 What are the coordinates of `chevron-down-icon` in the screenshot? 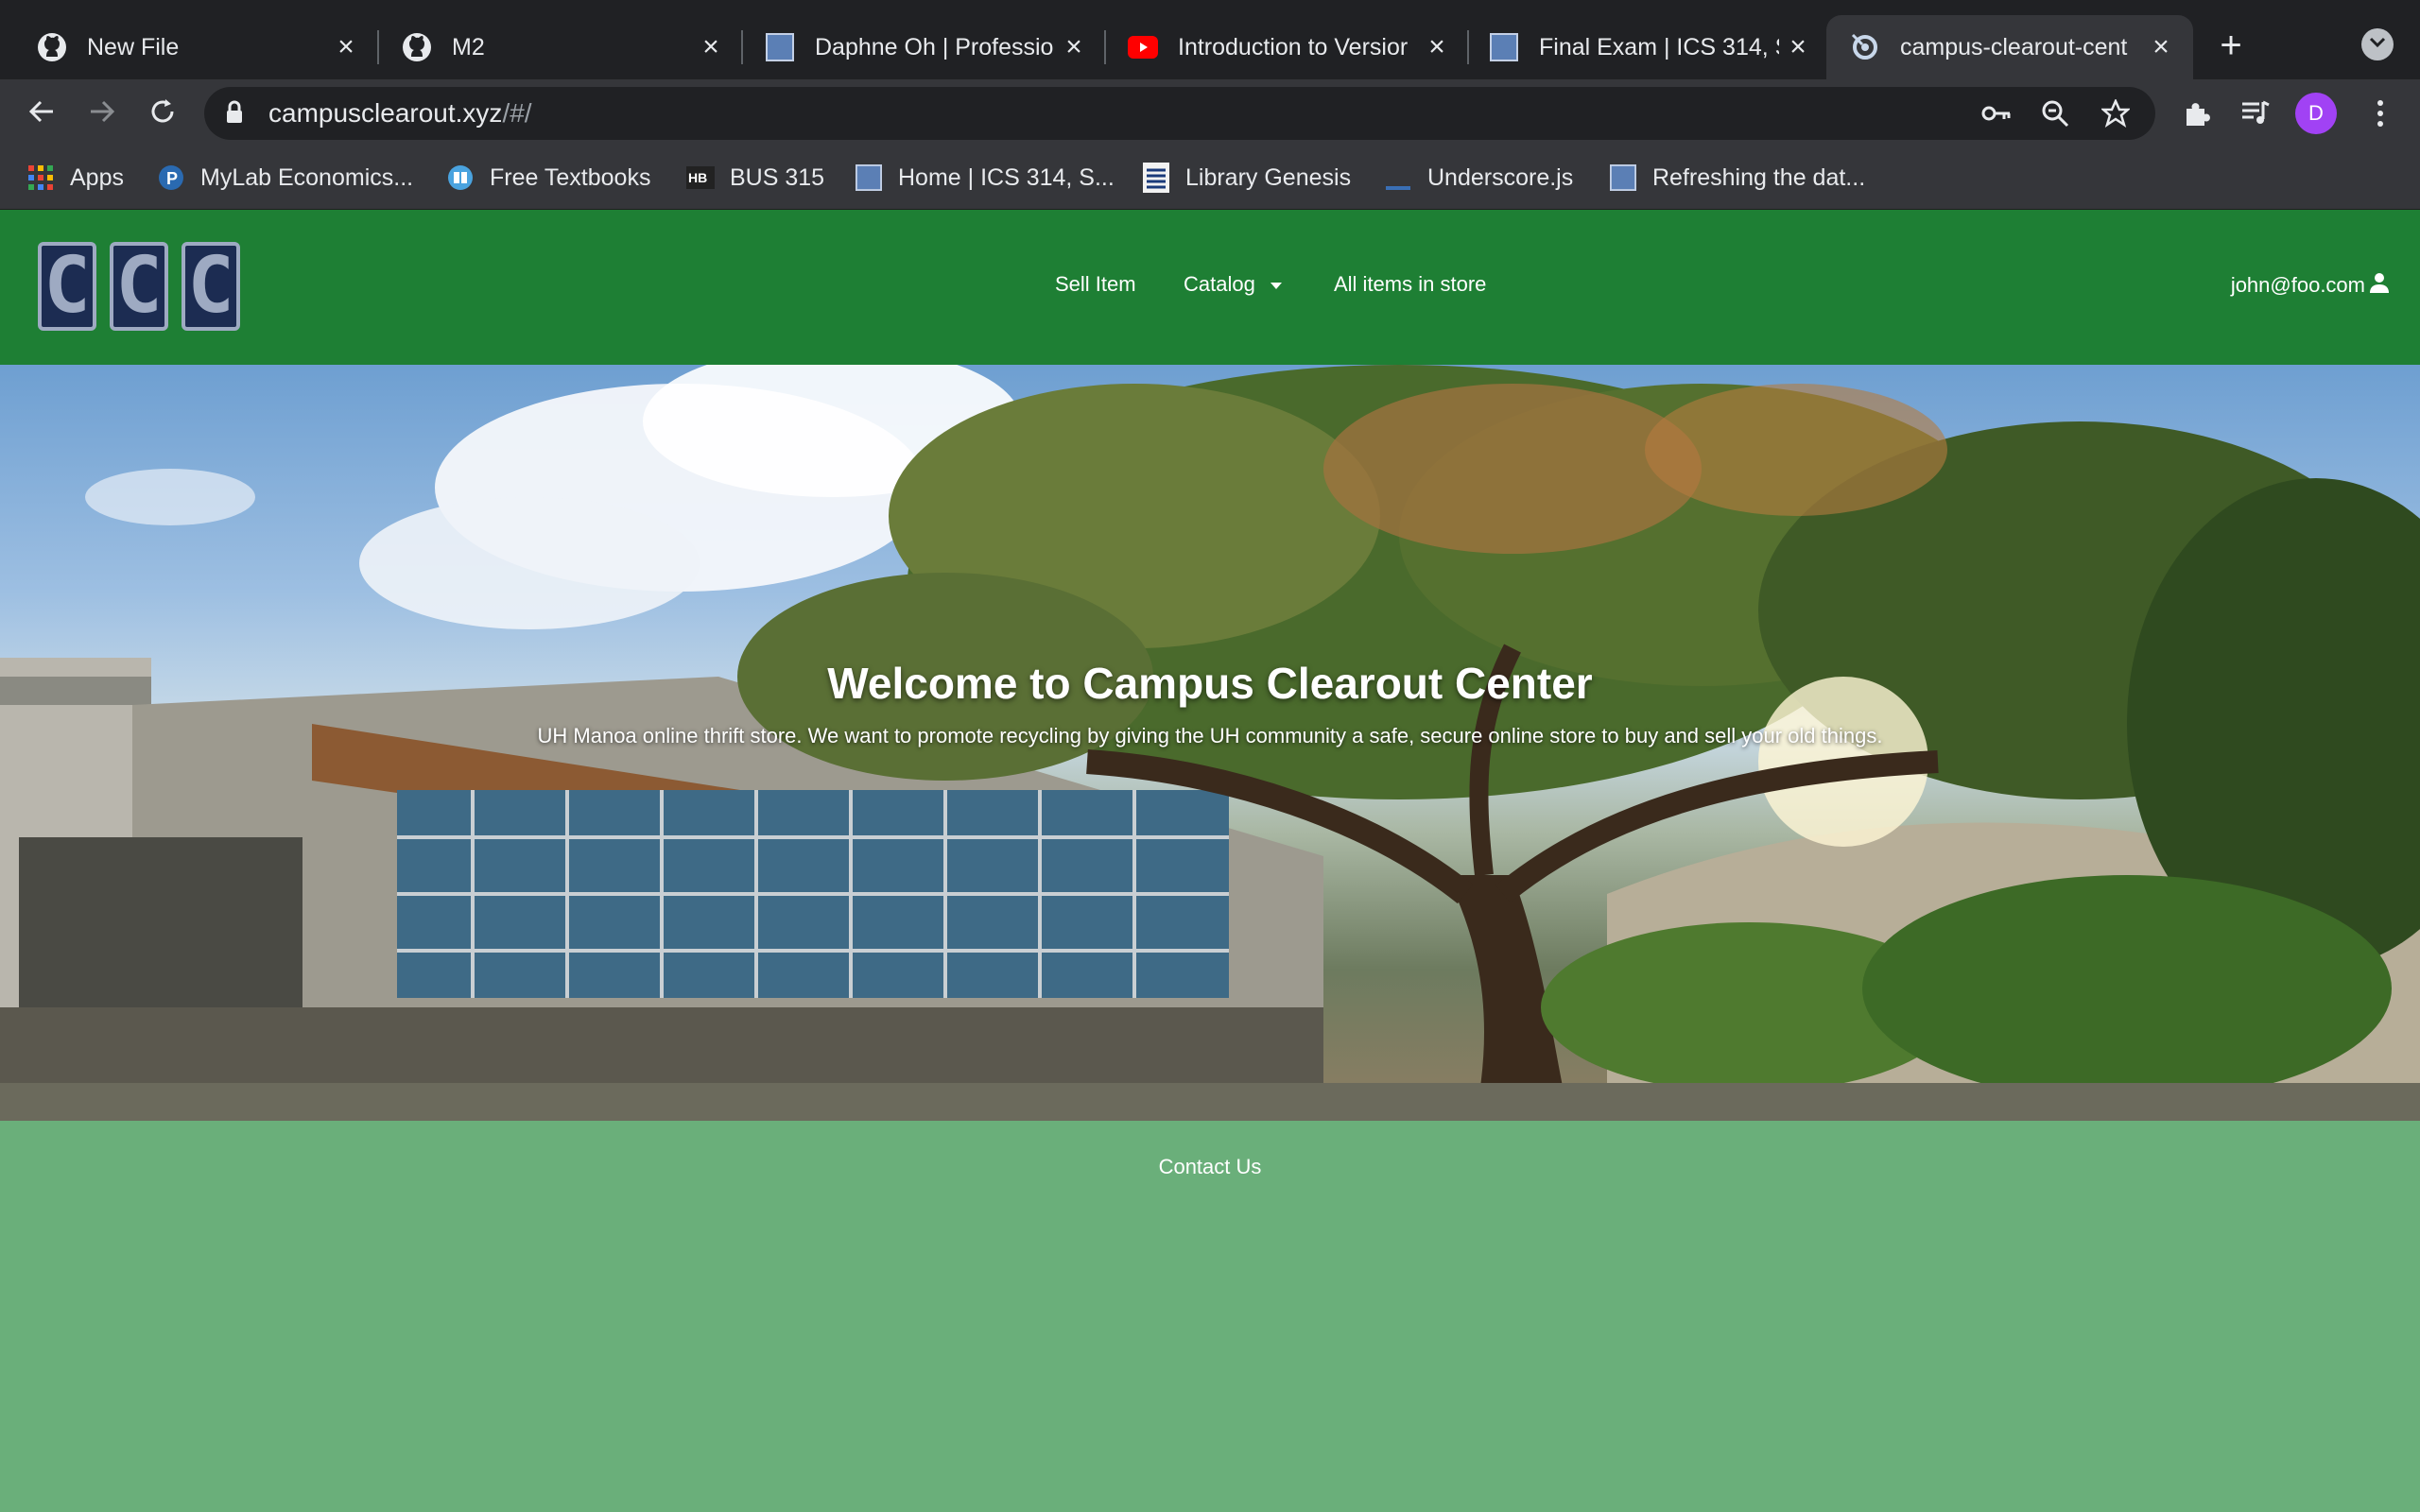 It's located at (2377, 44).